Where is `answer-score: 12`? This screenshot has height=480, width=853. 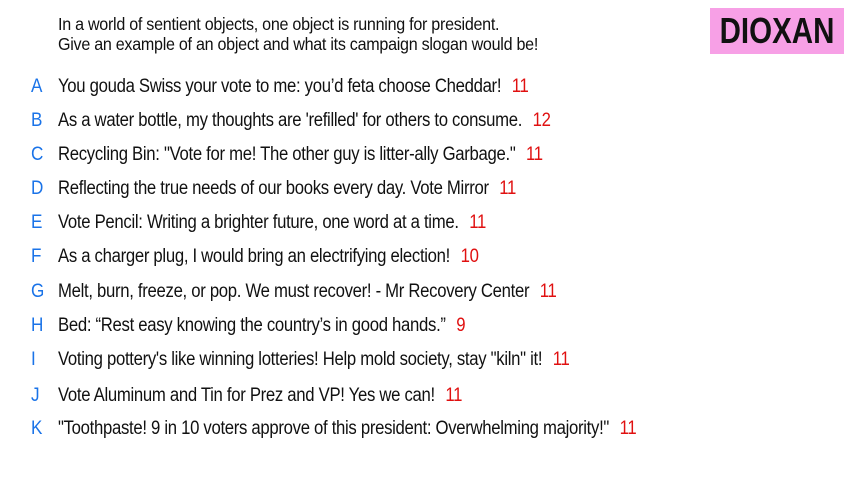
answer-score: 12 is located at coordinates (541, 120).